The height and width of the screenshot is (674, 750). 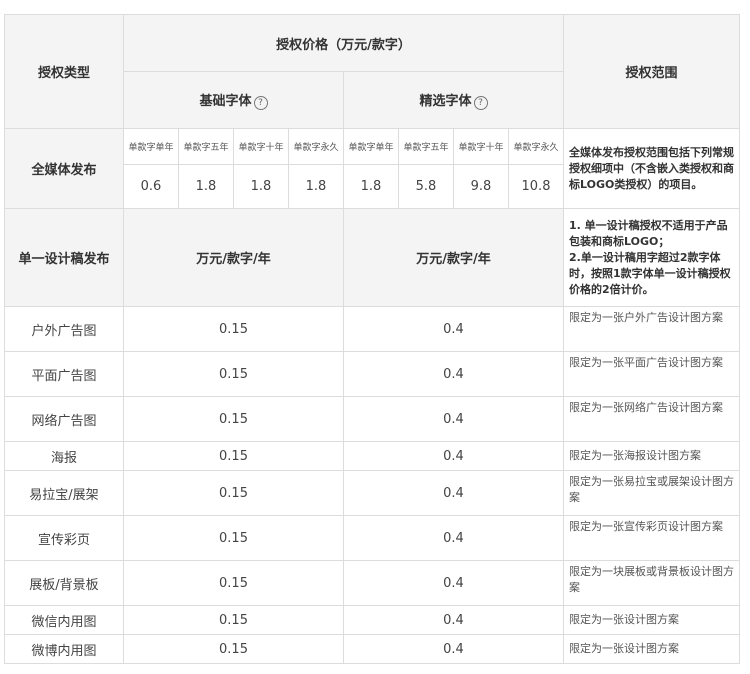 What do you see at coordinates (64, 538) in the screenshot?
I see `row-name: 宣传彩页` at bounding box center [64, 538].